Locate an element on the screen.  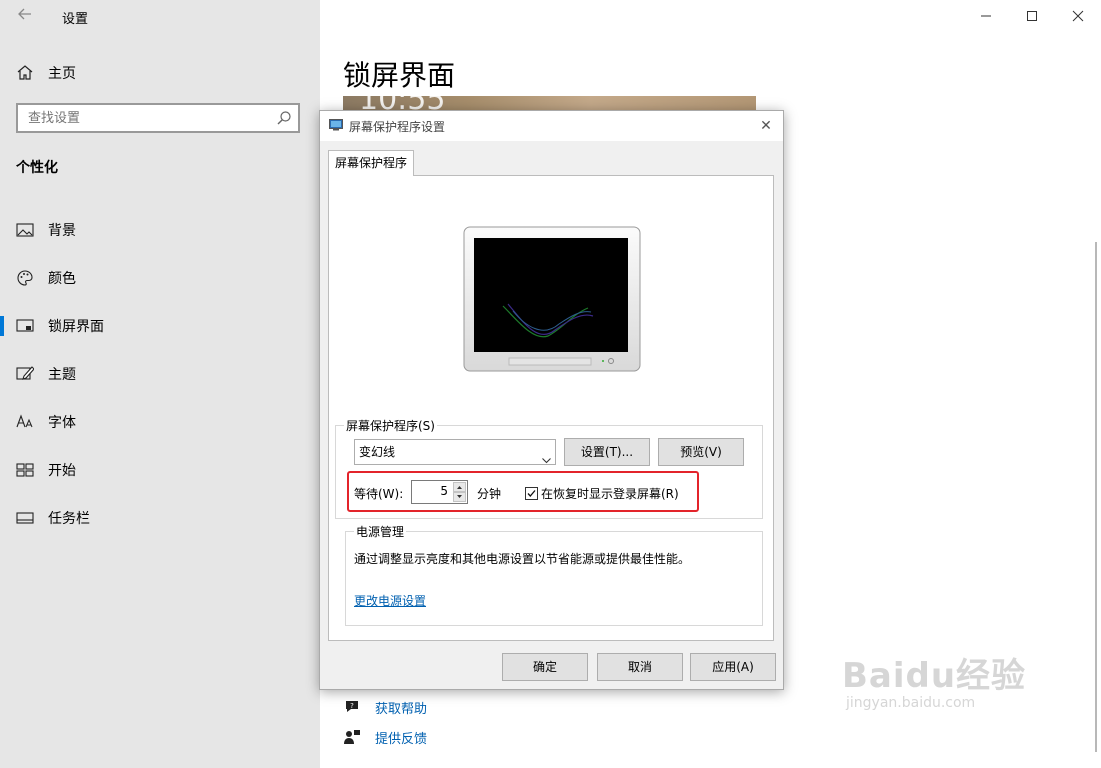
power-description: 通过调整显示亮度和其他电源设置以节省能源或提供最佳性能。 is located at coordinates (522, 559).